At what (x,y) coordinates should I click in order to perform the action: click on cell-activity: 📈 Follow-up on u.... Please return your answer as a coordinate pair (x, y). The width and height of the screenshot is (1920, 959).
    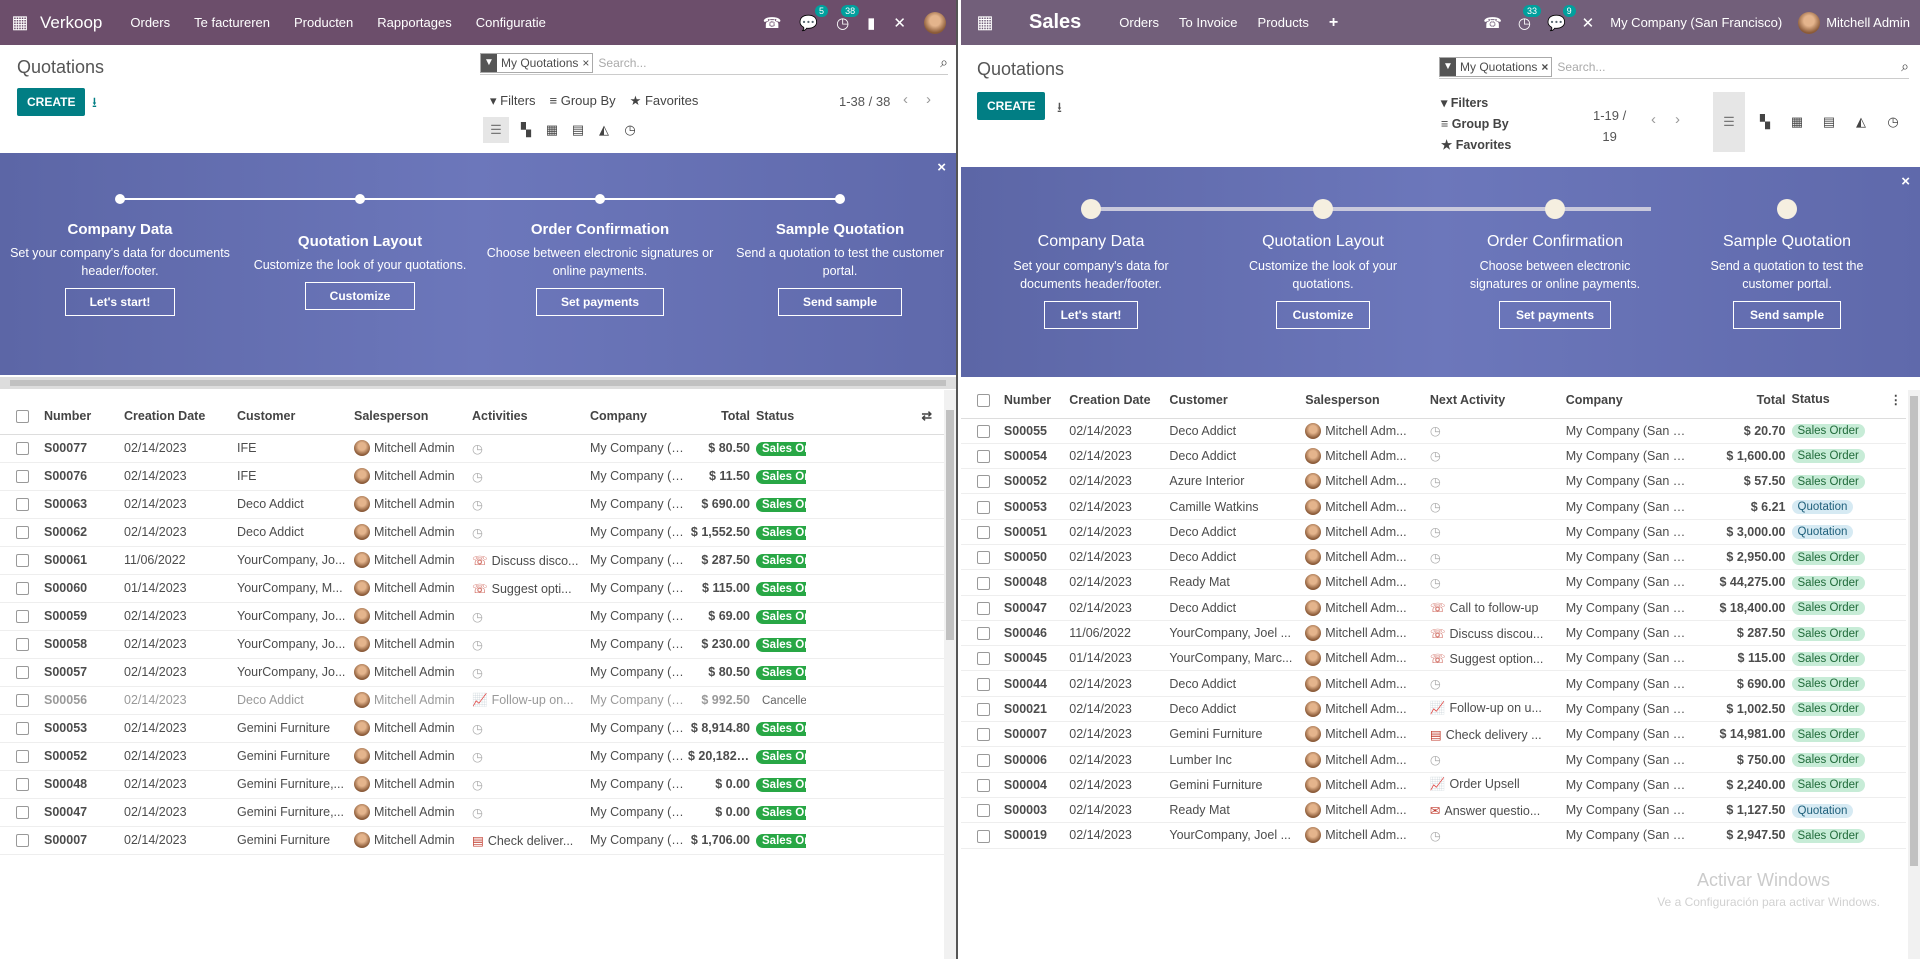
    Looking at the image, I should click on (1497, 709).